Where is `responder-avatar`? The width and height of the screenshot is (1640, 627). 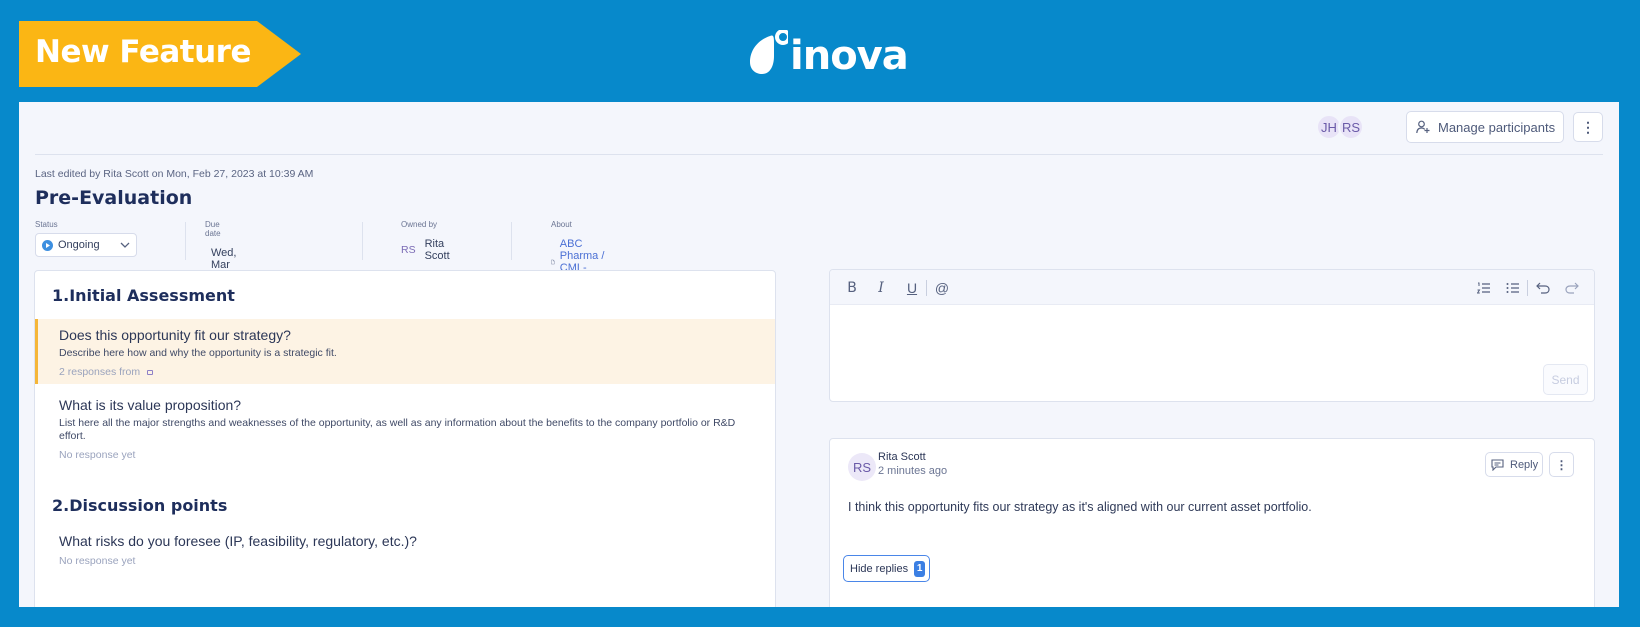
responder-avatar is located at coordinates (150, 372).